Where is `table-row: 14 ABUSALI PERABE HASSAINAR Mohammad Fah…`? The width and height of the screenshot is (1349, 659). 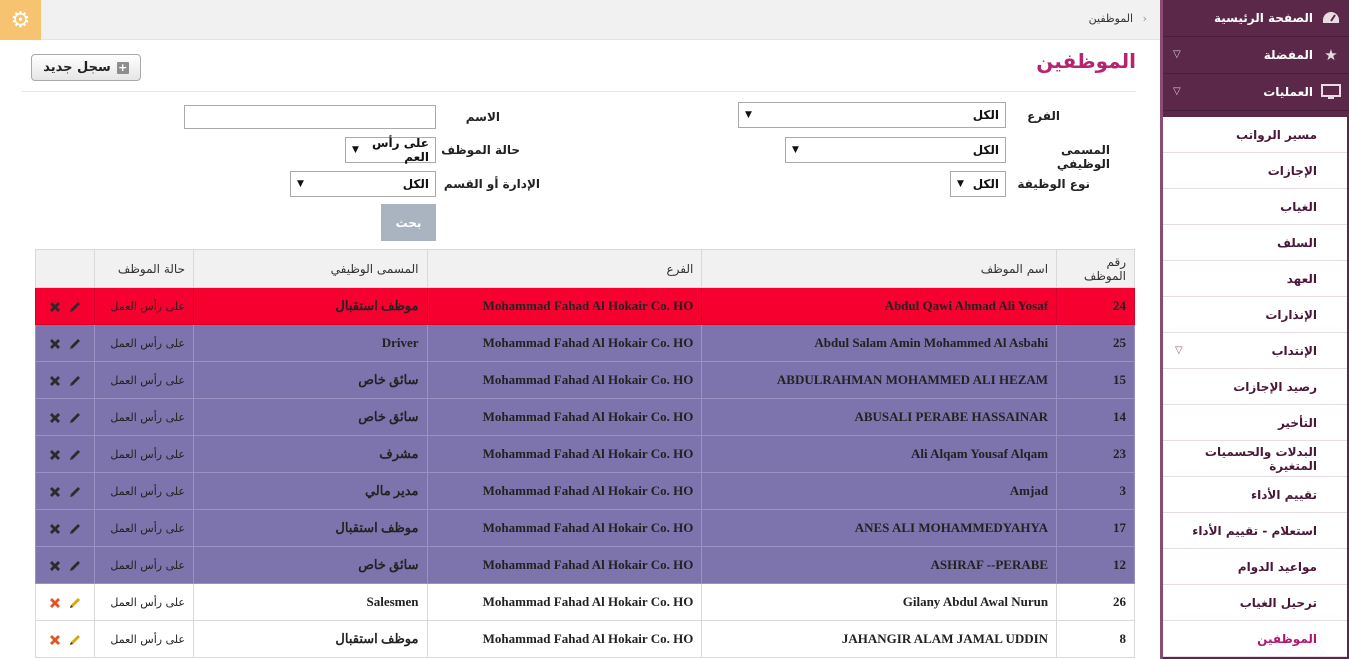
table-row: 14 ABUSALI PERABE HASSAINAR Mohammad Fah… is located at coordinates (584, 417).